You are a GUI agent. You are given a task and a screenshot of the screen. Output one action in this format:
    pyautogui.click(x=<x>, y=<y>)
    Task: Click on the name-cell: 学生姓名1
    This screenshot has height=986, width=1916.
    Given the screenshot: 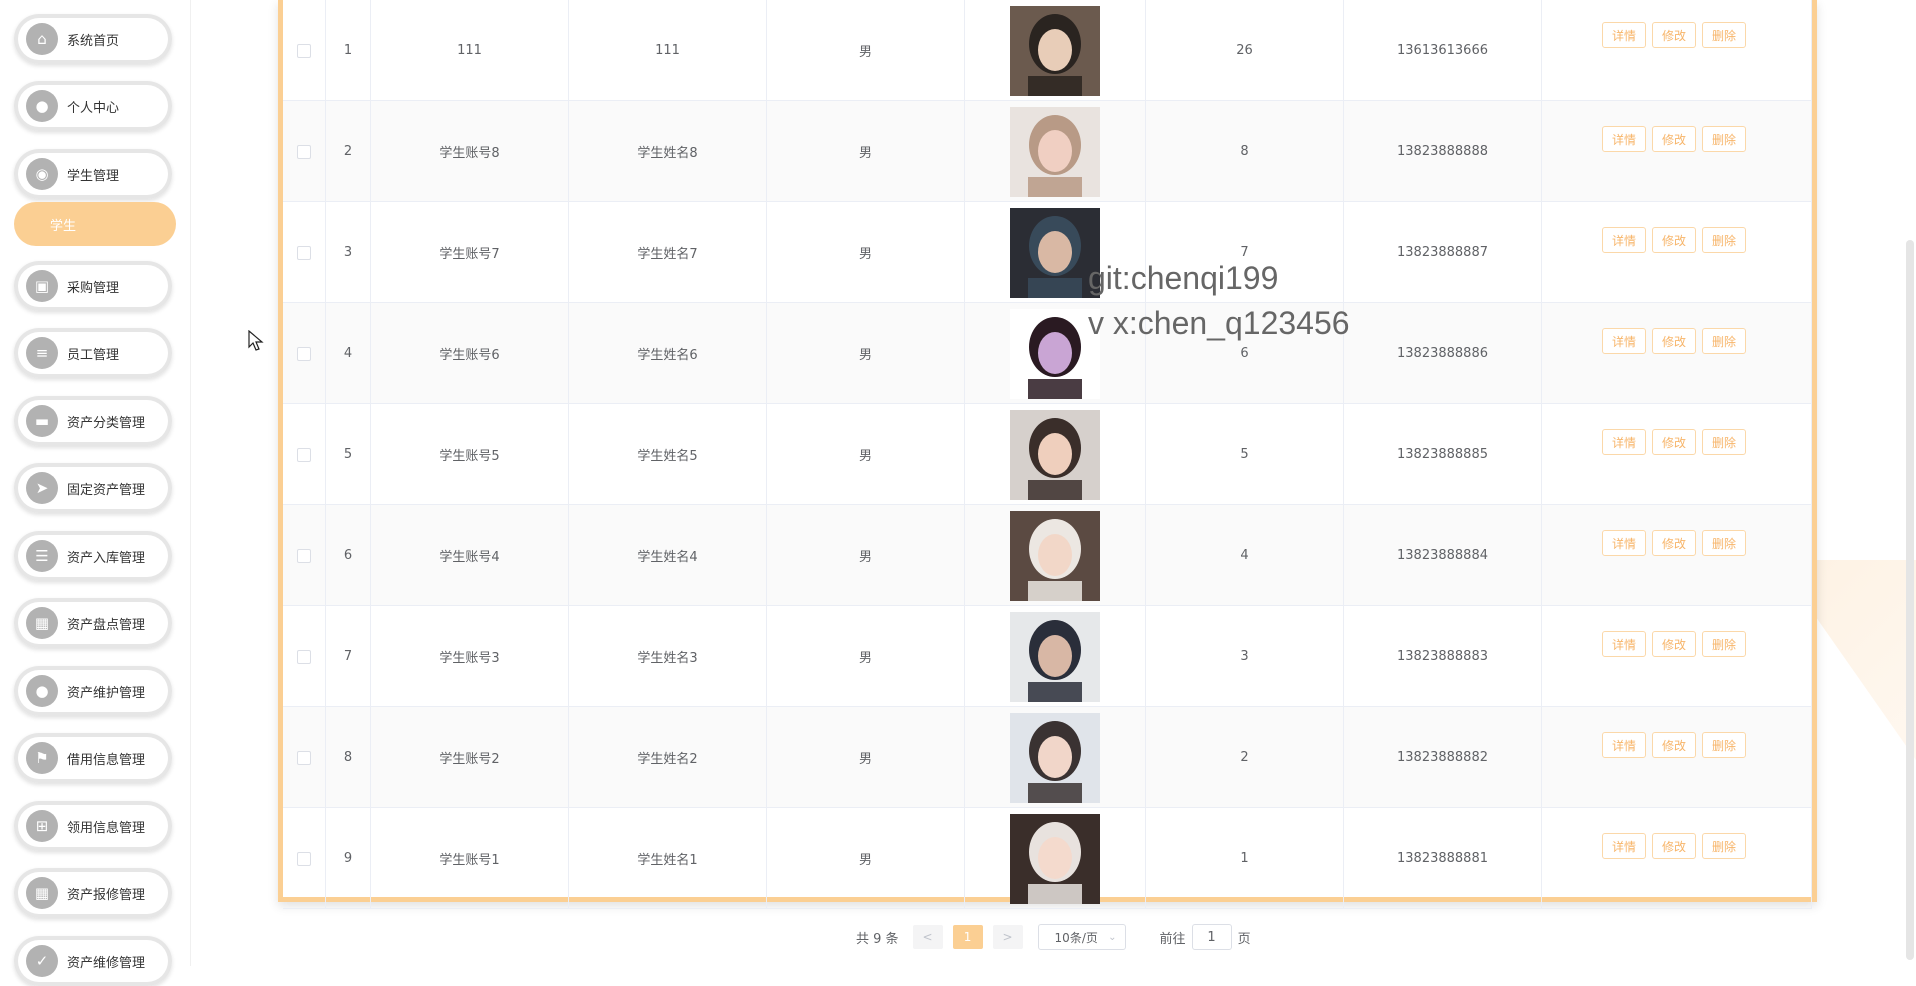 What is the action you would take?
    pyautogui.click(x=668, y=858)
    